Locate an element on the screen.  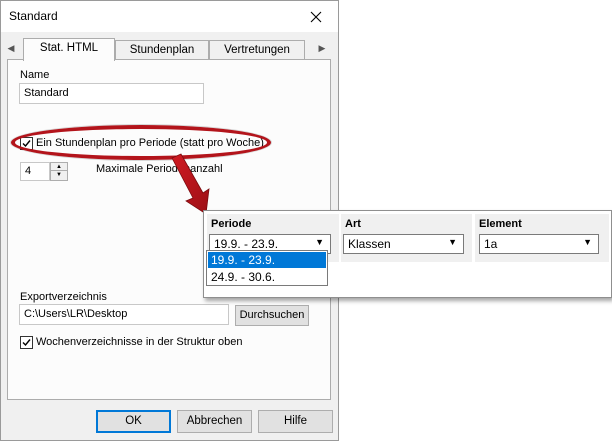
period-select-value: 19.9. - 23.9. is located at coordinates (246, 244).